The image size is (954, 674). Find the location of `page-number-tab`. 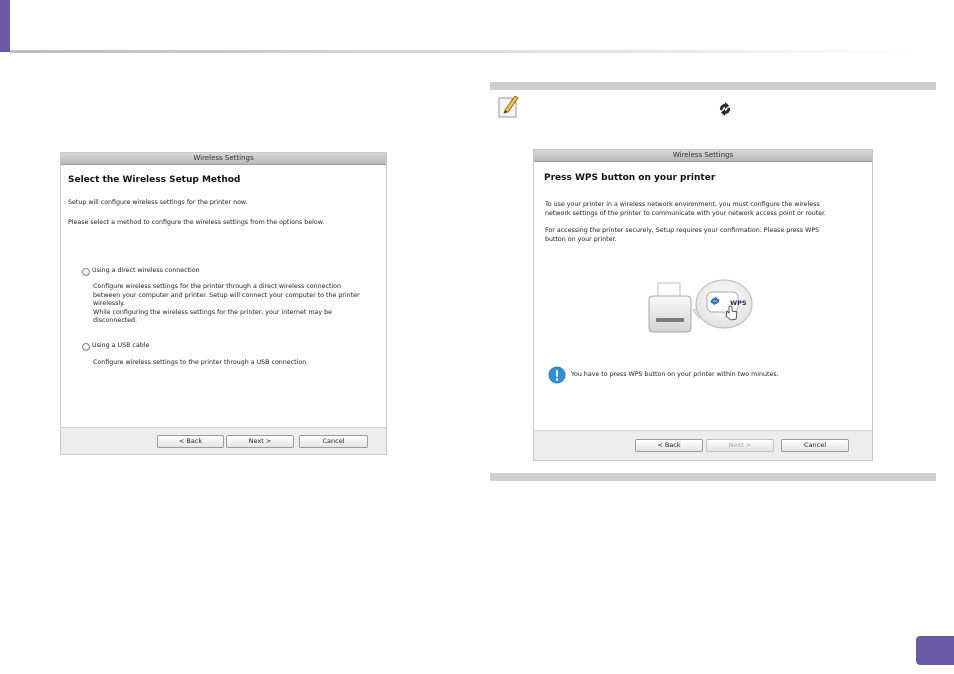

page-number-tab is located at coordinates (935, 650).